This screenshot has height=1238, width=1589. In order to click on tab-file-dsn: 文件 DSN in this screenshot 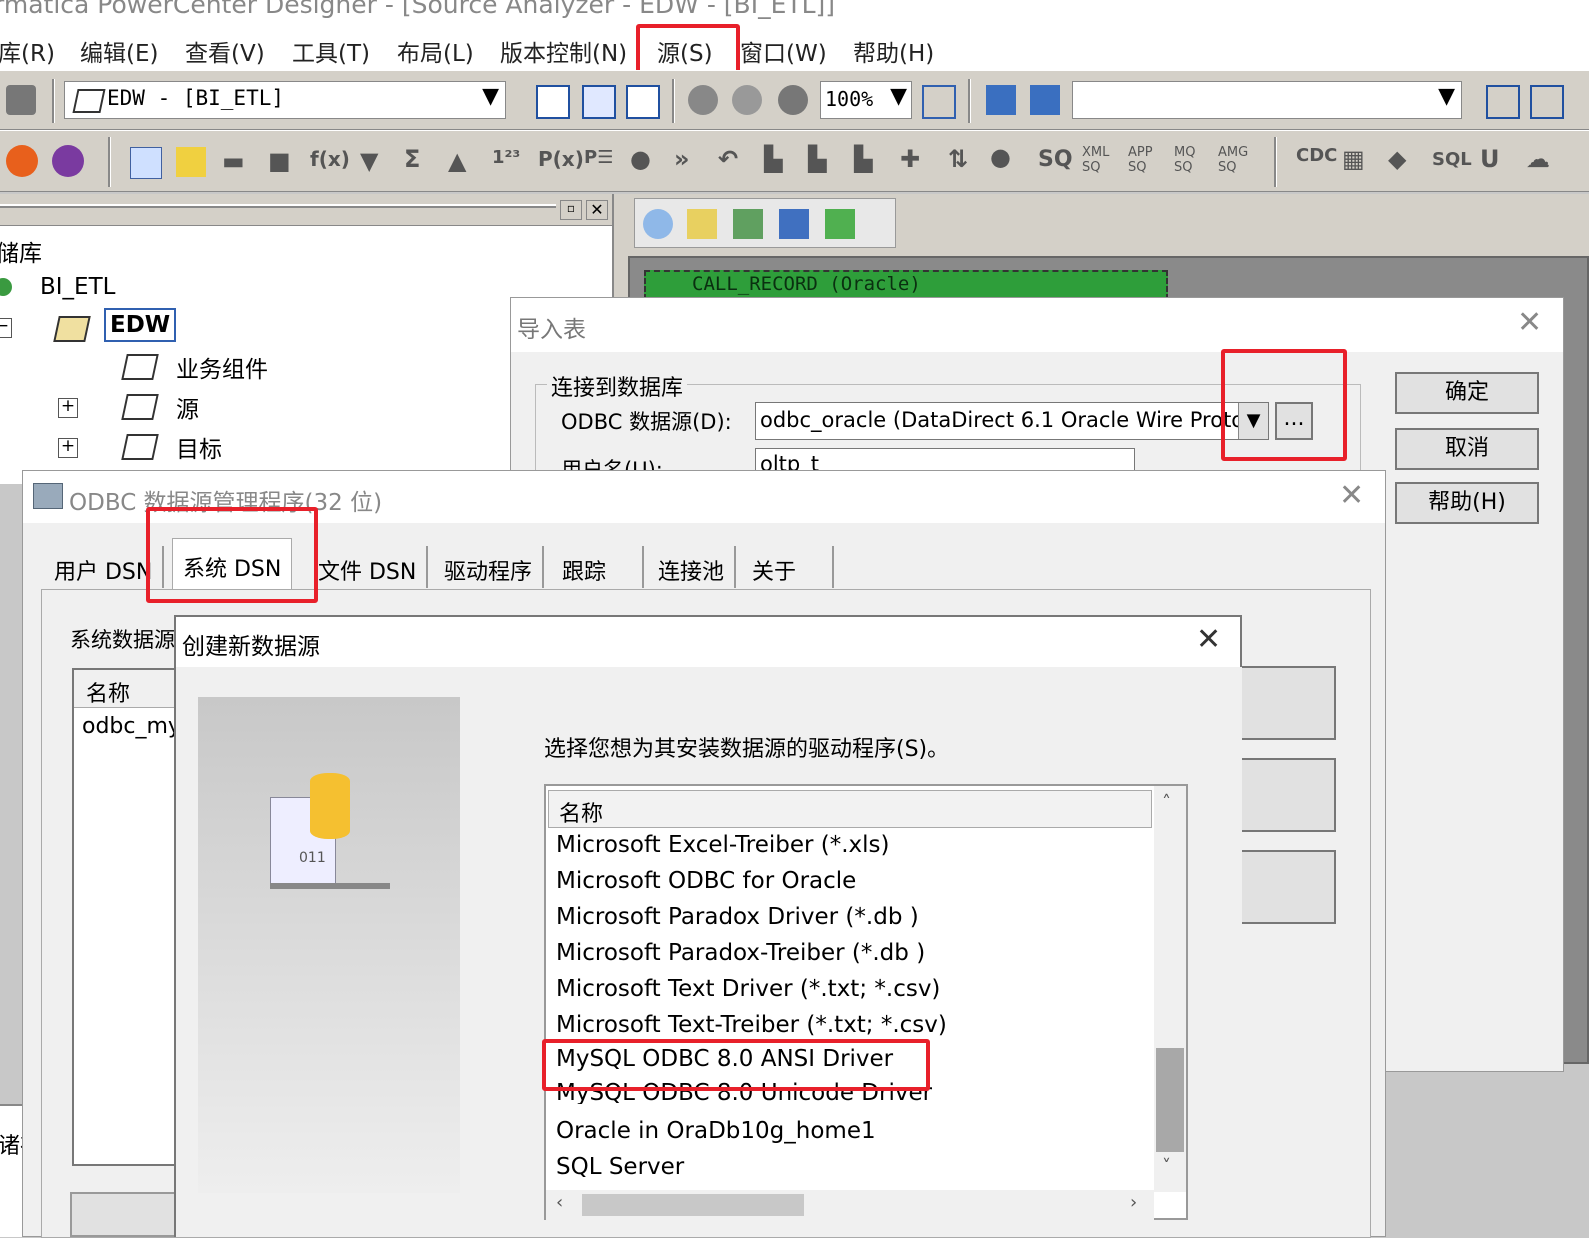, I will do `click(368, 567)`.